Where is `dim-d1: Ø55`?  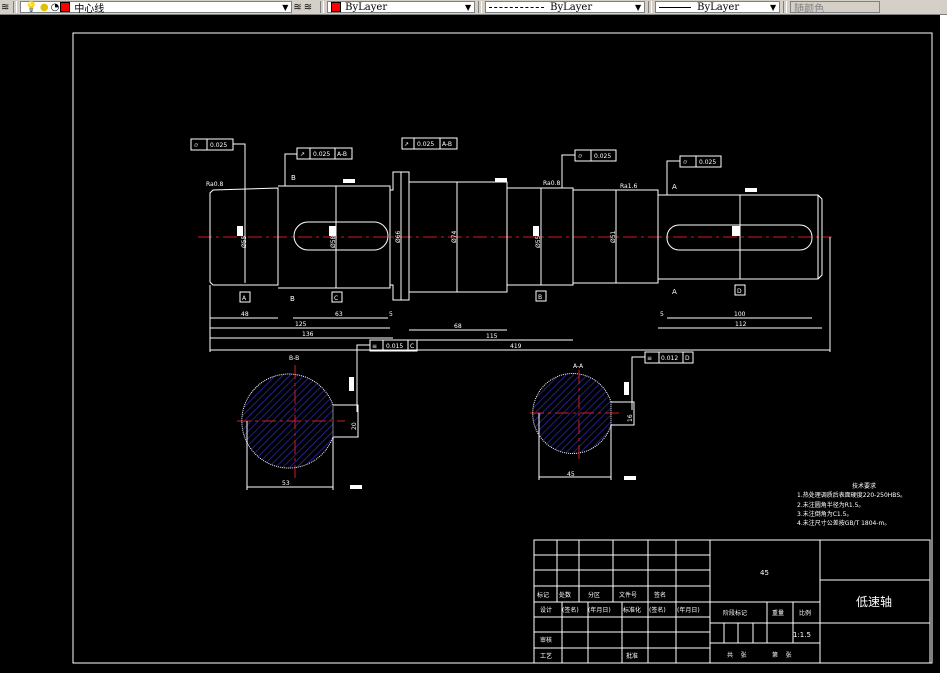
dim-d1: Ø55 is located at coordinates (244, 241).